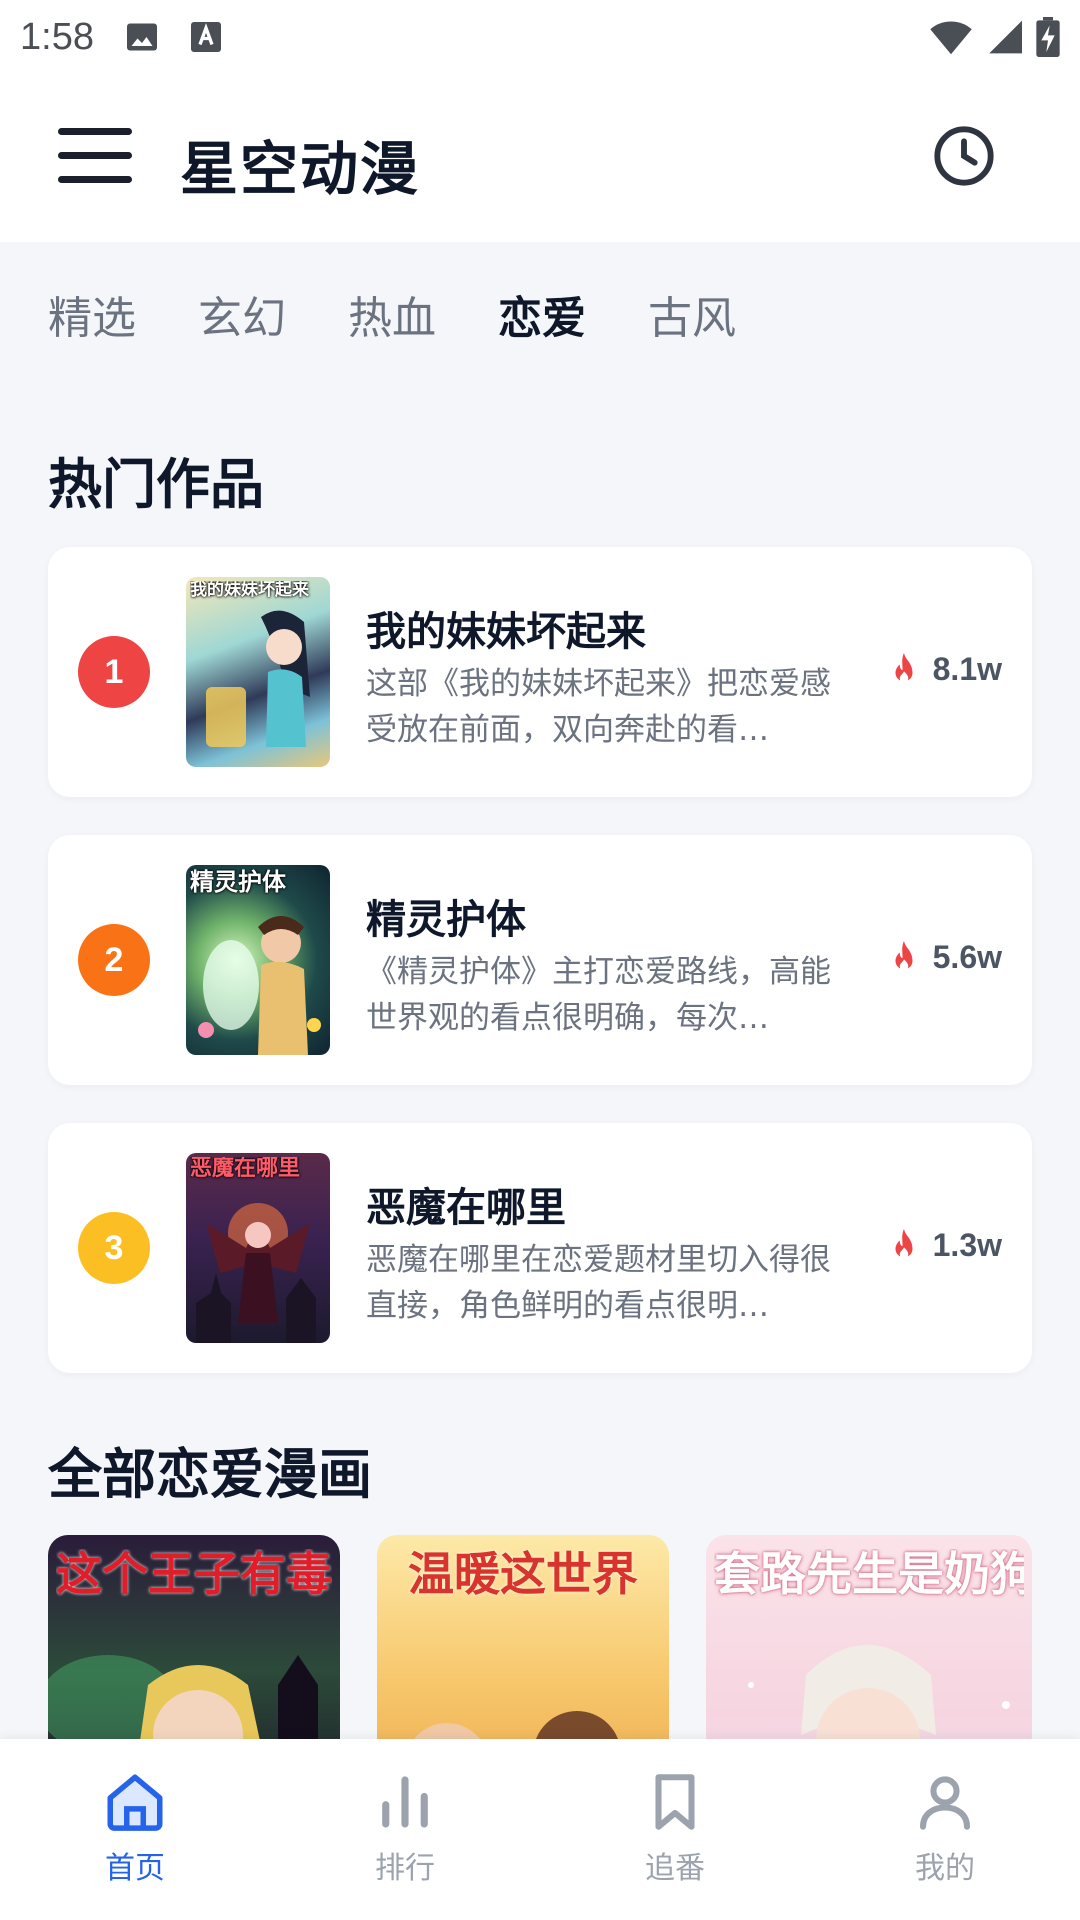 This screenshot has width=1080, height=1920. I want to click on cover-image: 我的妹妹坏起来, so click(258, 672).